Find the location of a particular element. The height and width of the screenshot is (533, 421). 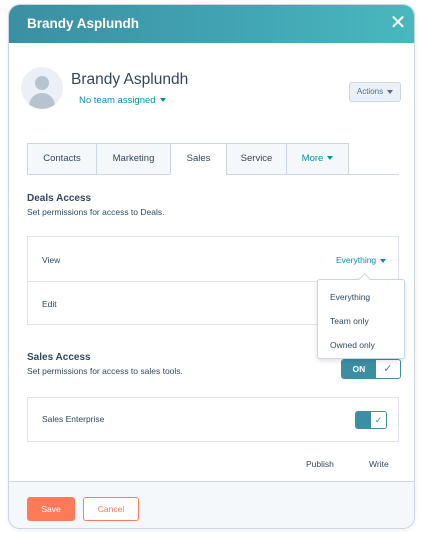

tab-more: More is located at coordinates (317, 159).